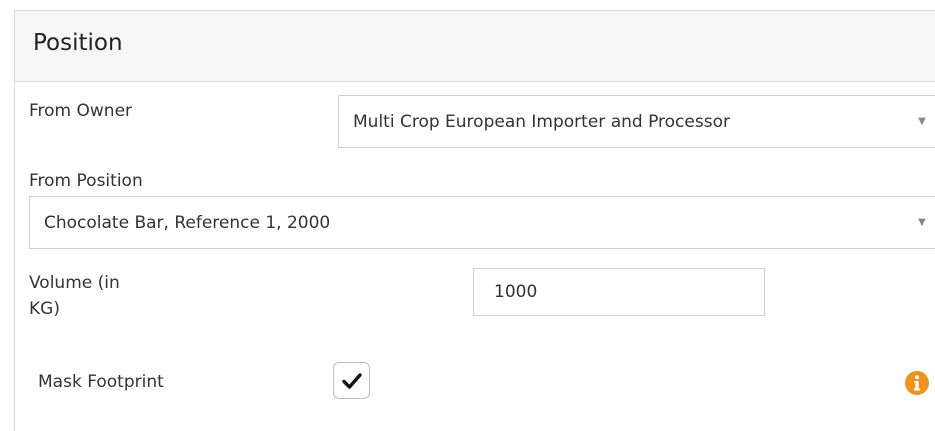 The height and width of the screenshot is (431, 935). Describe the element at coordinates (74, 283) in the screenshot. I see `volume-label-line1: Volume (in` at that location.